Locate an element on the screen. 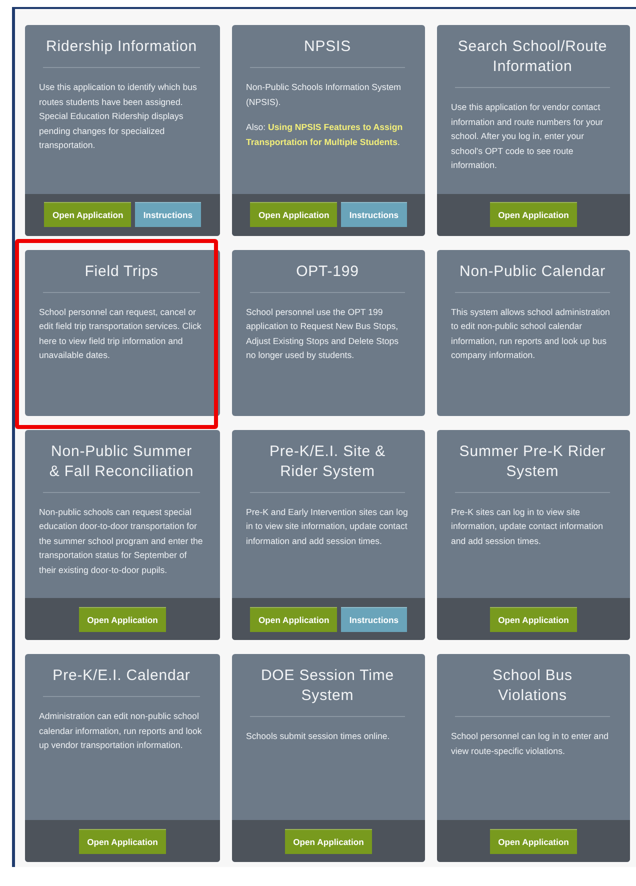 The width and height of the screenshot is (636, 886). card-description: Pre-K sites can log in to view site information, update contact information and add session times. is located at coordinates (527, 527).